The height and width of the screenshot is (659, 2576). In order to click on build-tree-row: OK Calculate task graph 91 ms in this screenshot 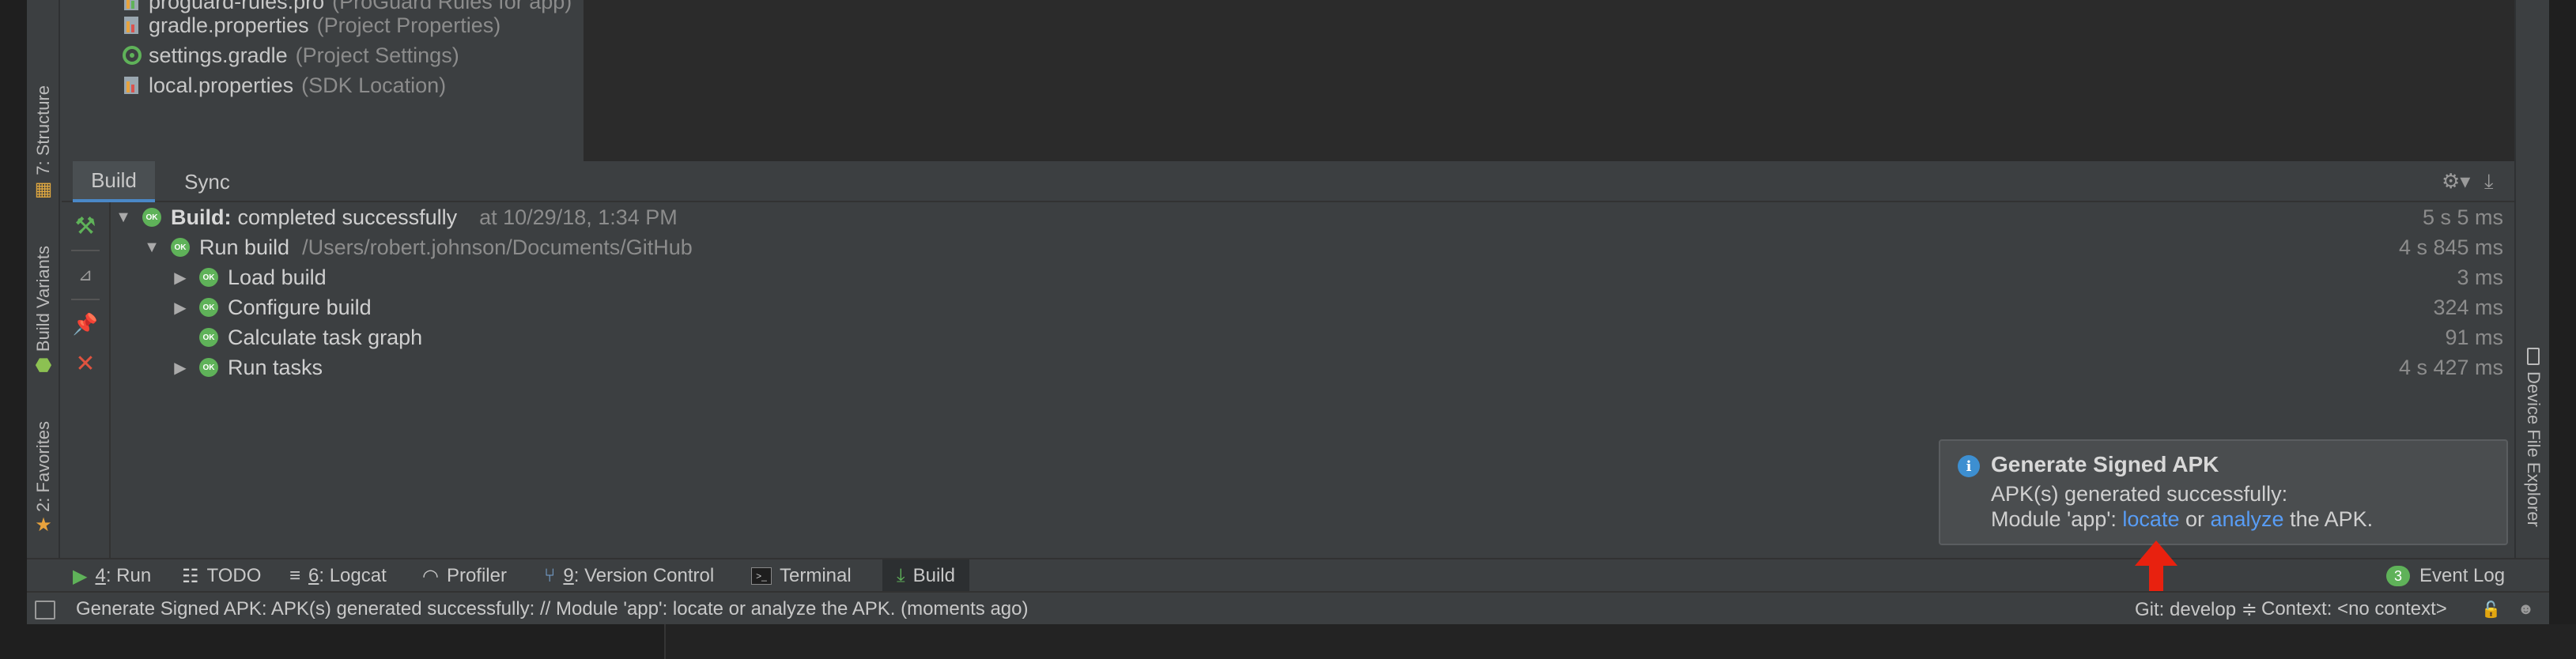, I will do `click(1312, 337)`.